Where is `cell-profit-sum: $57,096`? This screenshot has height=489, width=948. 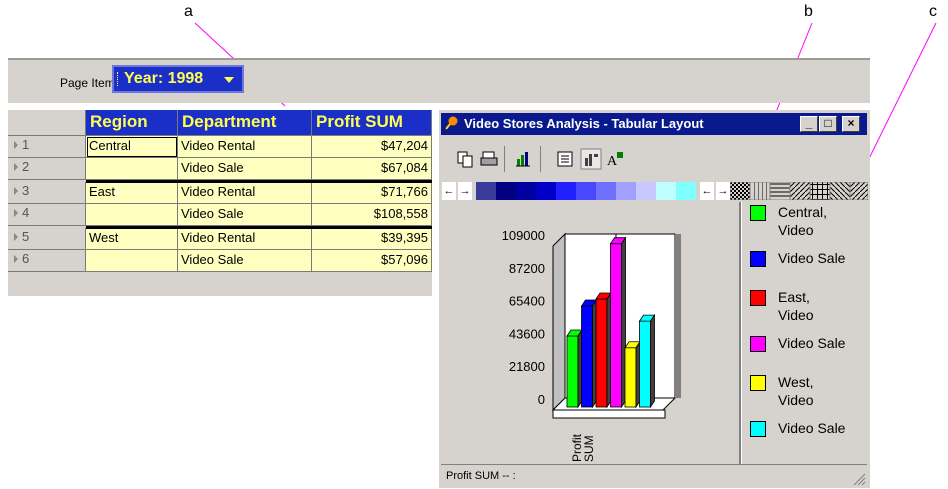 cell-profit-sum: $57,096 is located at coordinates (372, 261).